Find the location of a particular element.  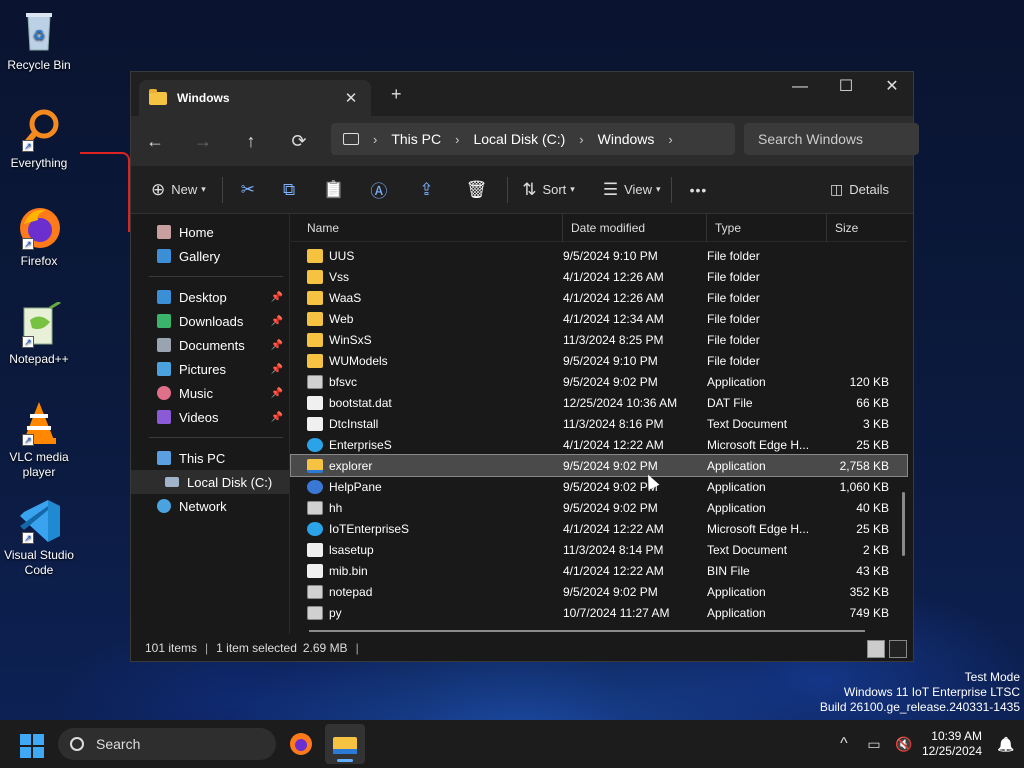

file-row: WinSxS 11/3/2024 8:25 PM File folder is located at coordinates (599, 339).